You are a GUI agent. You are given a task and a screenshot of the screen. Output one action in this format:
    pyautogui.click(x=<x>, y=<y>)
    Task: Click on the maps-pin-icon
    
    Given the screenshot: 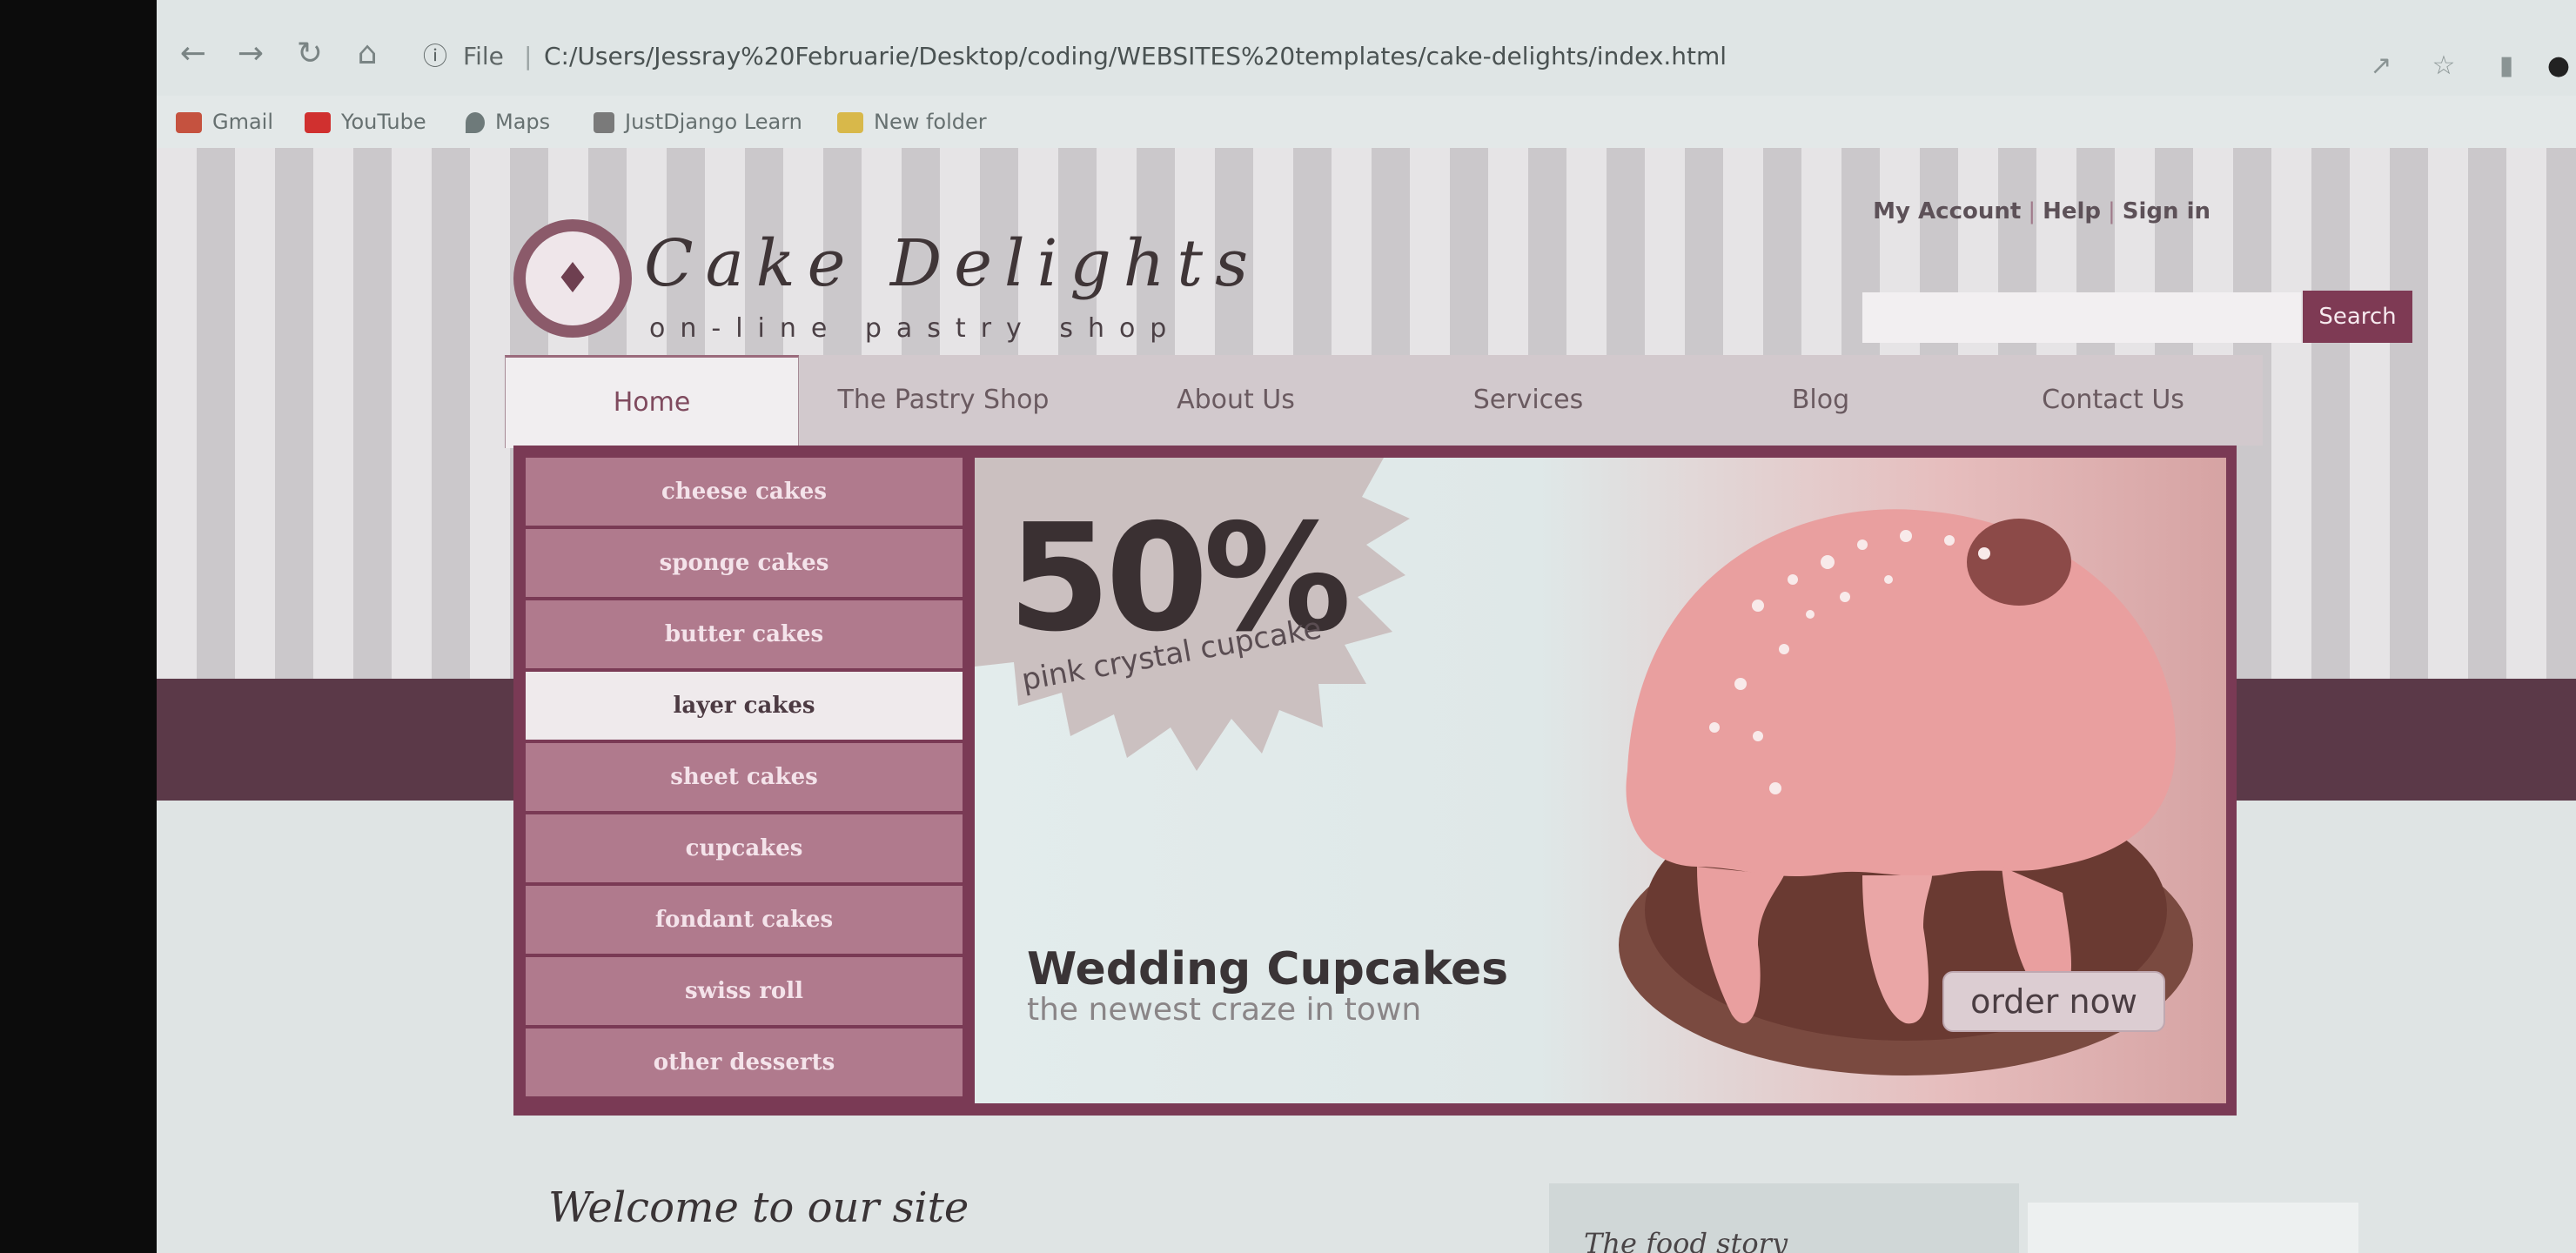 What is the action you would take?
    pyautogui.click(x=475, y=122)
    